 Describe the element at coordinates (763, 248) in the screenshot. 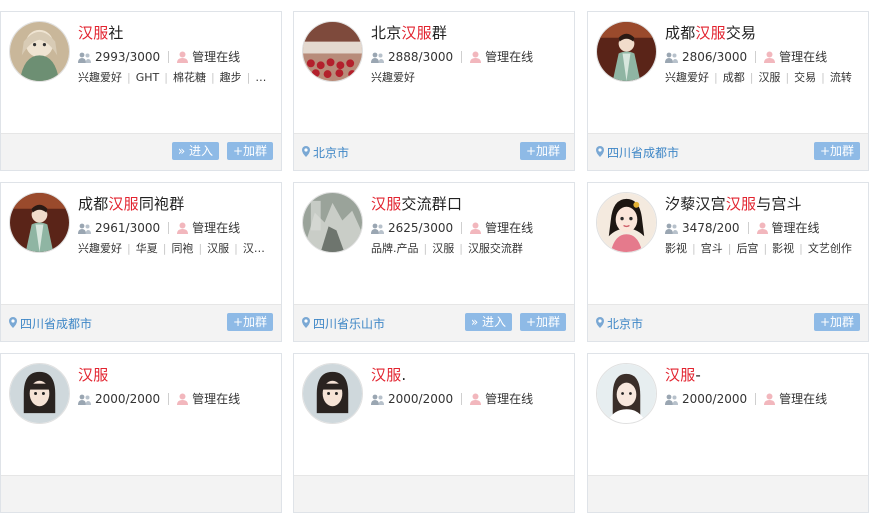

I see `group-tags: 影视 | 宫斗 | 后宫 | 影视 | 文艺创作` at that location.